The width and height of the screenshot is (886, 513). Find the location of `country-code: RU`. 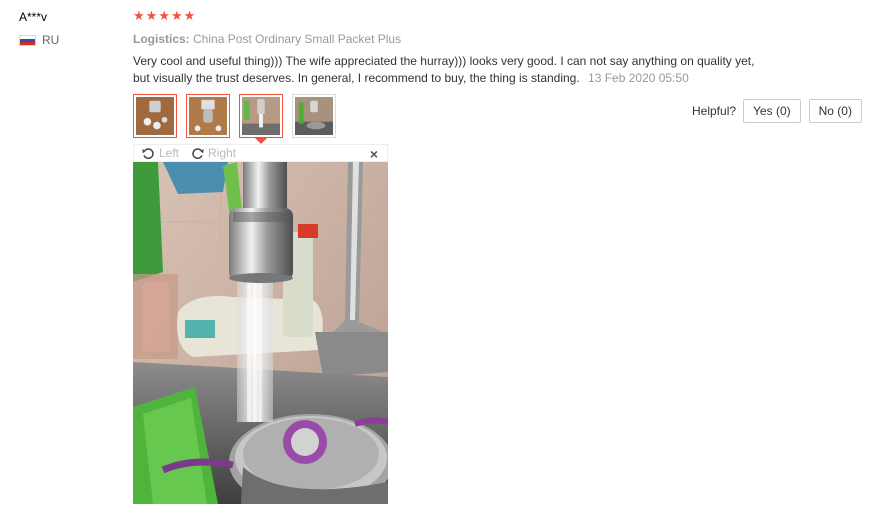

country-code: RU is located at coordinates (51, 40).